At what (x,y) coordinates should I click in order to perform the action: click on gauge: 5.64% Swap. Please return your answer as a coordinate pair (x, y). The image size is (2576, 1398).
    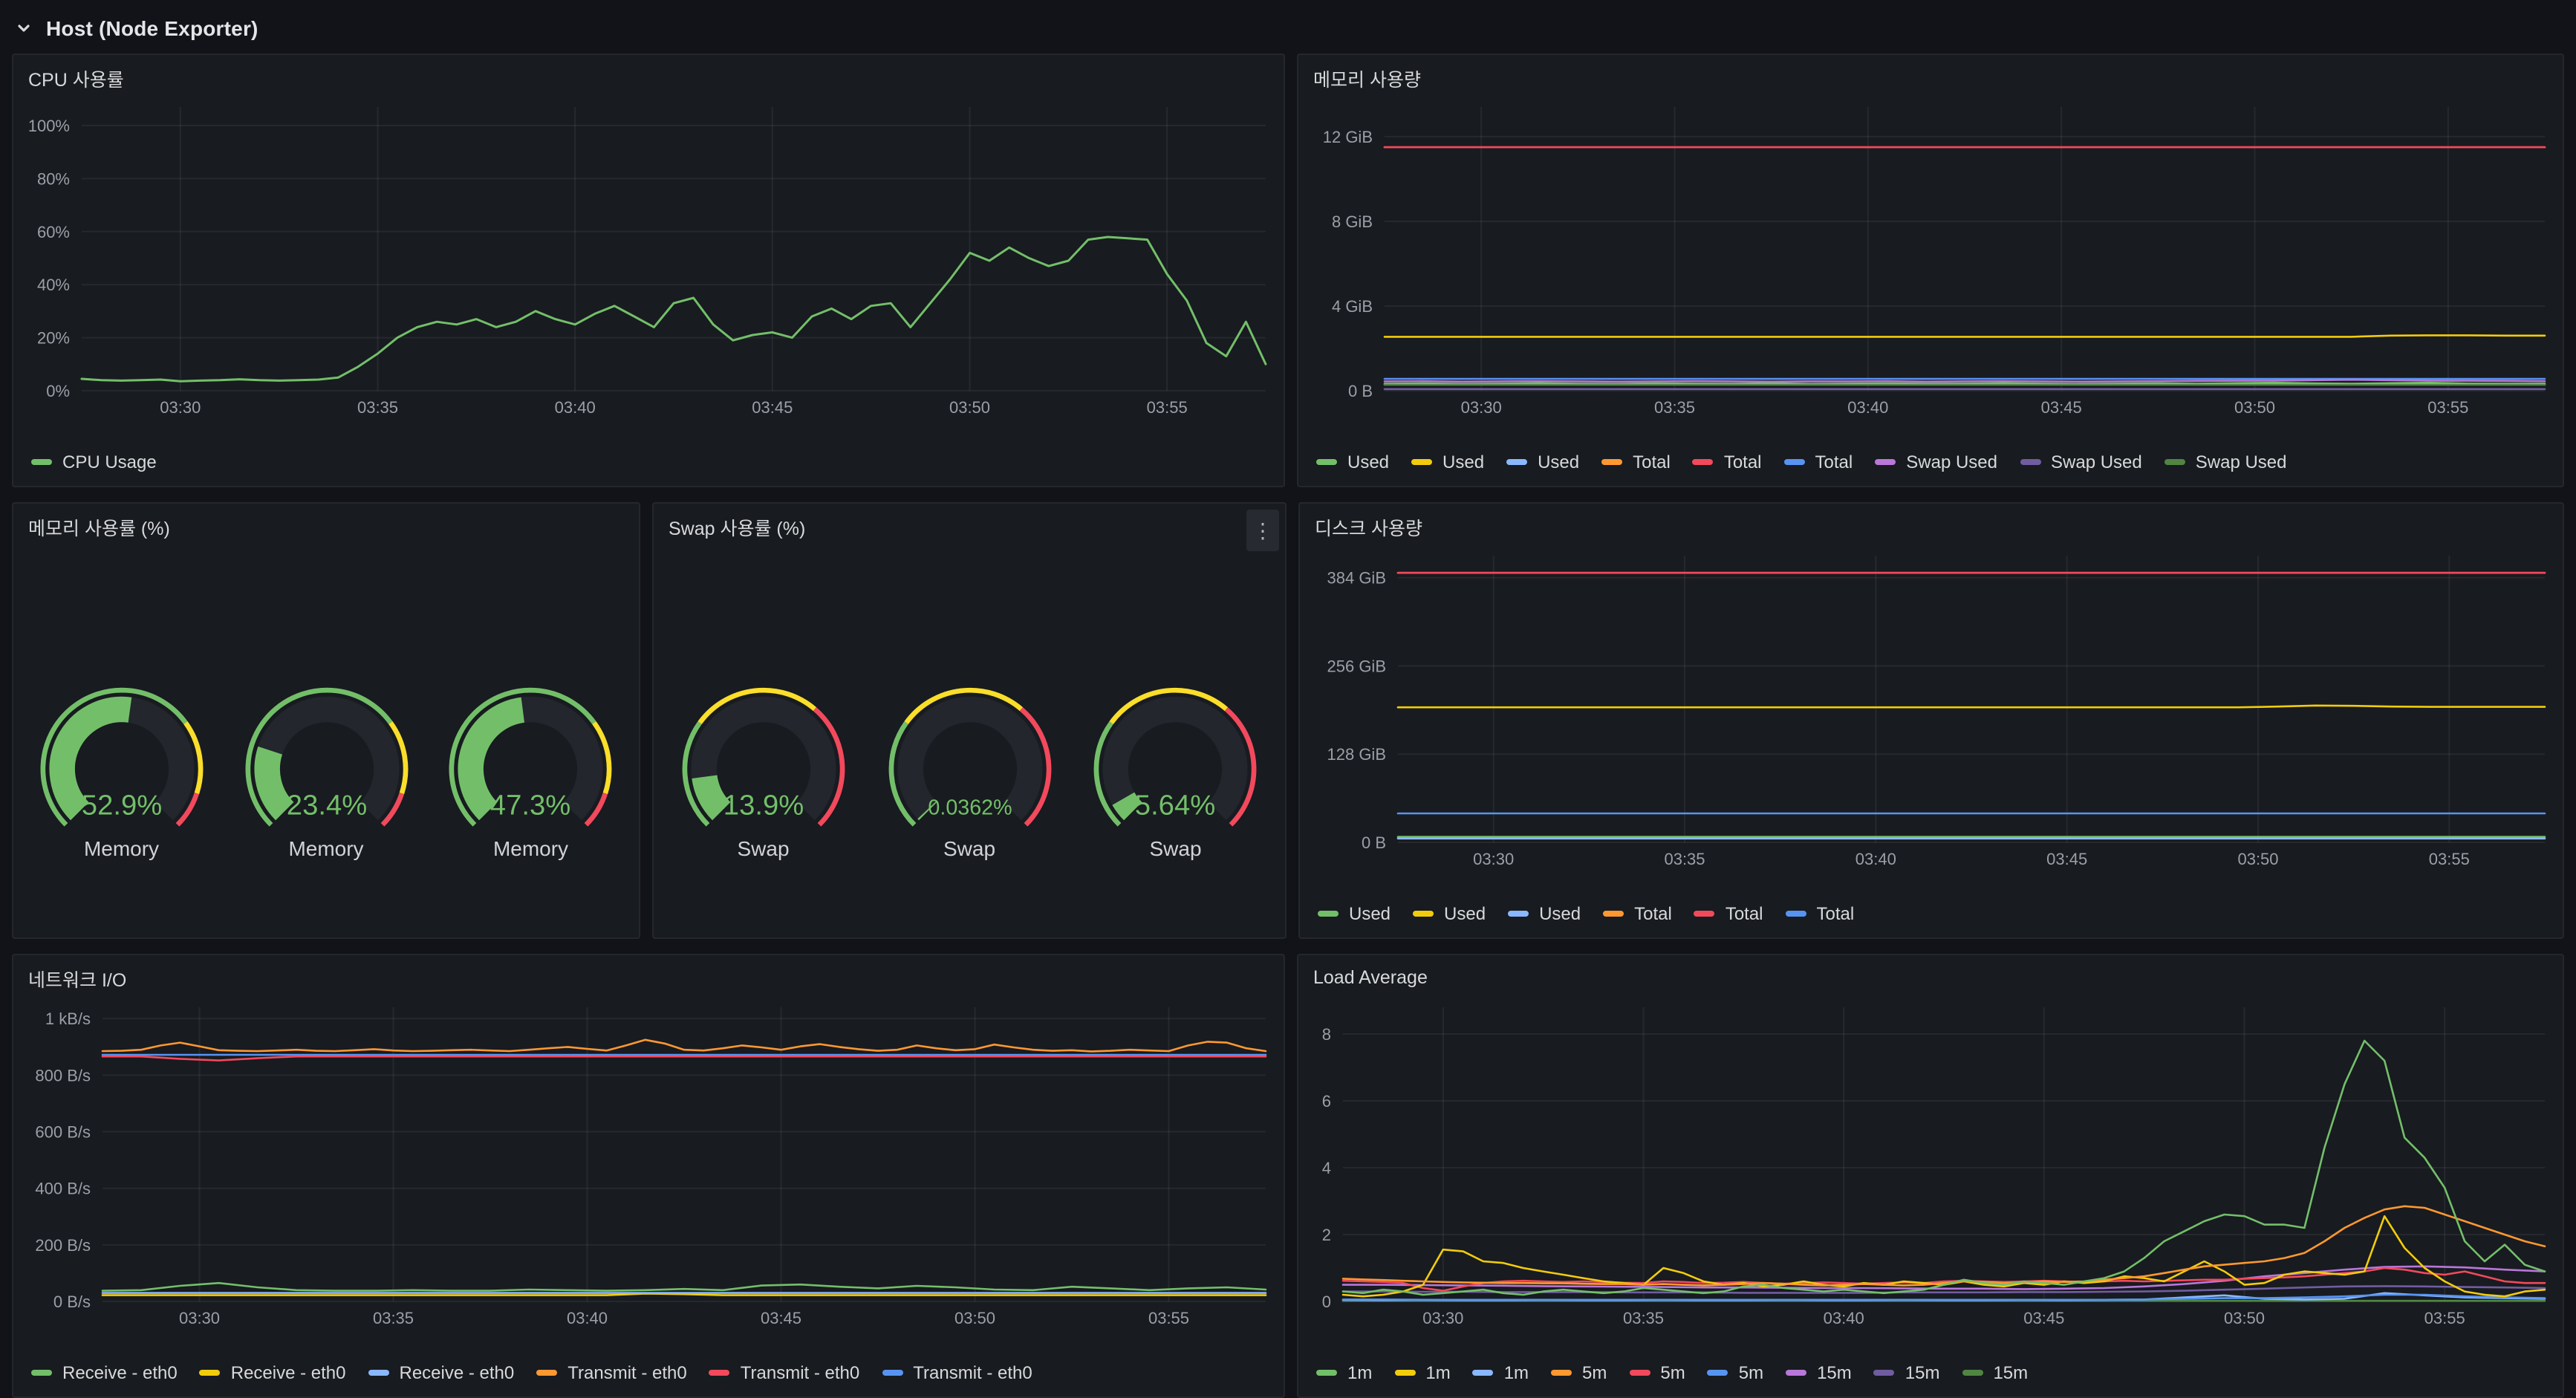
    Looking at the image, I should click on (1175, 771).